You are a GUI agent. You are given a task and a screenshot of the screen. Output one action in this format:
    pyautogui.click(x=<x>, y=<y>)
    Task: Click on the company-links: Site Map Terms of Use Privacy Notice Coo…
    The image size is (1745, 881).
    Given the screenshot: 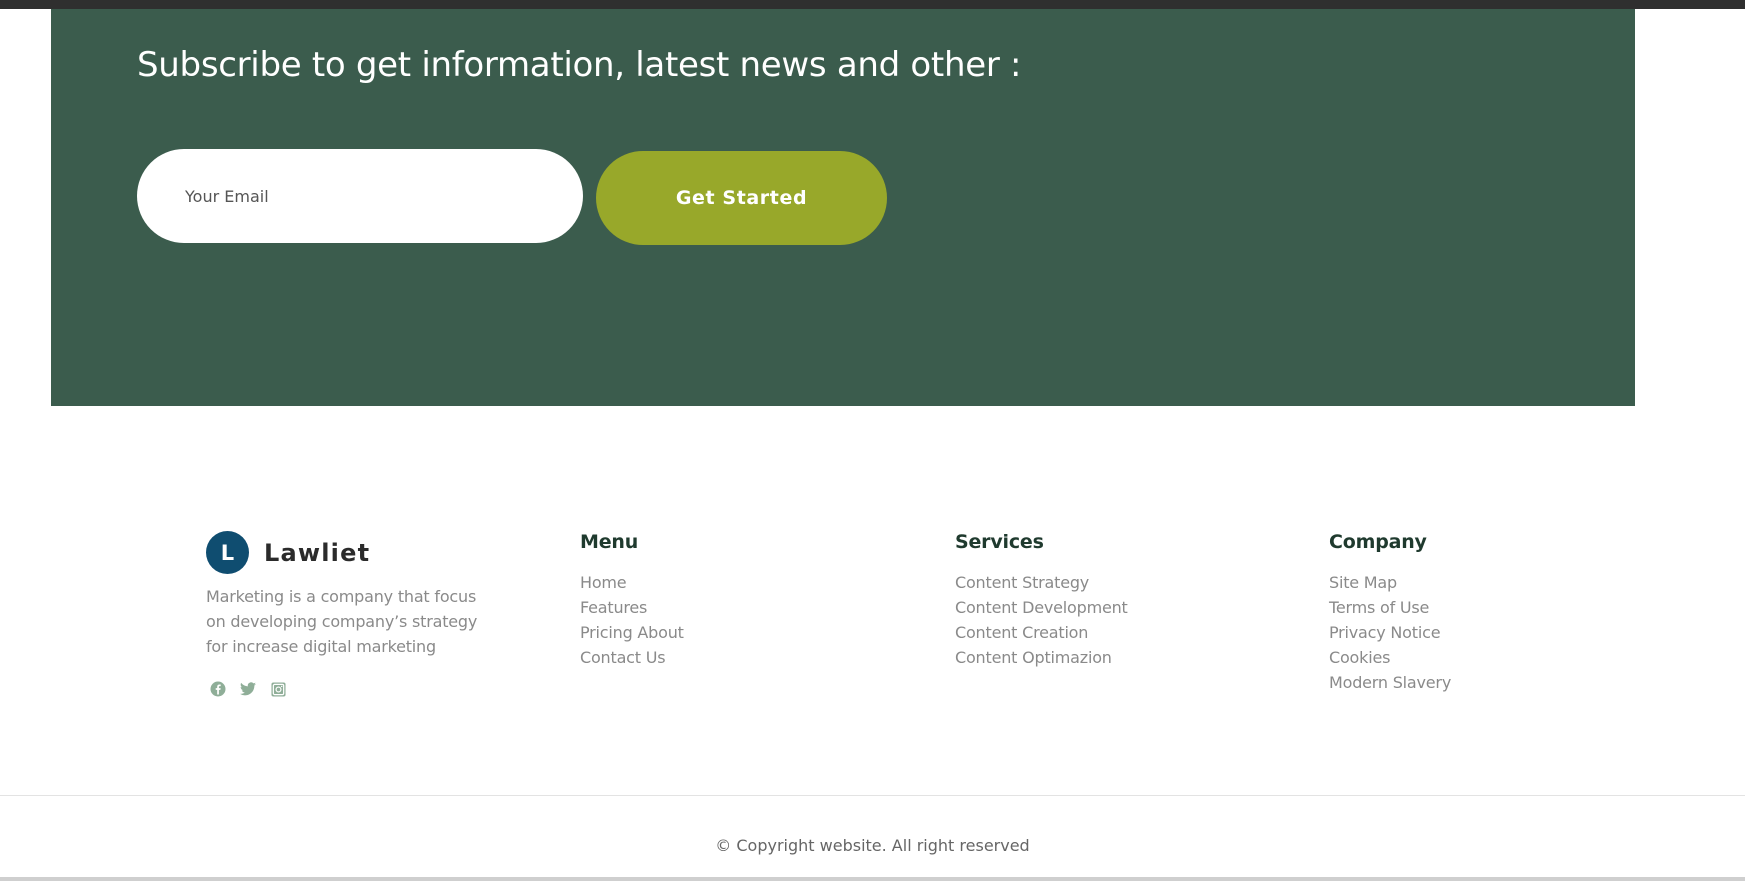 What is the action you would take?
    pyautogui.click(x=1390, y=632)
    